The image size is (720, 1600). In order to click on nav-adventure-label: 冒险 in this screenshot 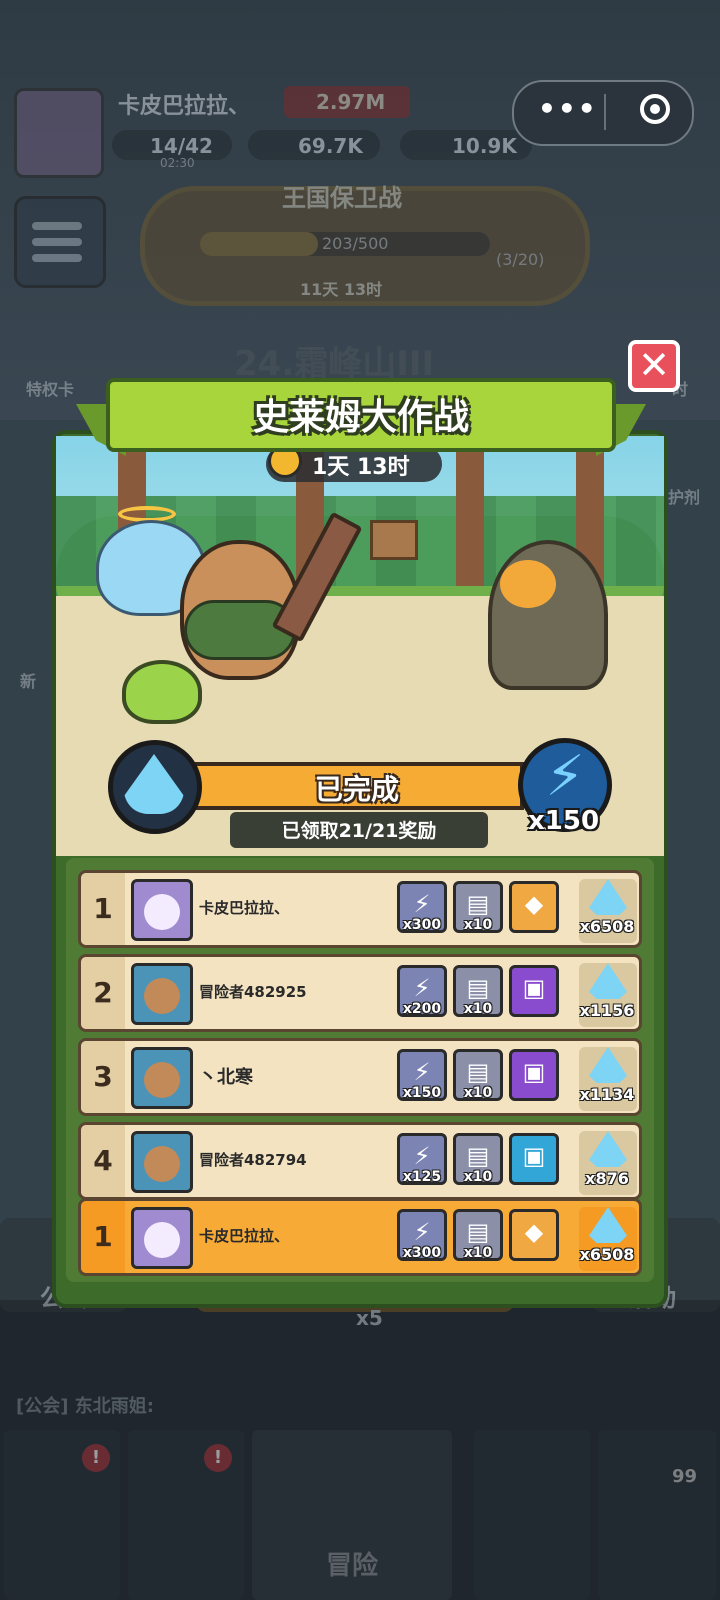, I will do `click(352, 1566)`.